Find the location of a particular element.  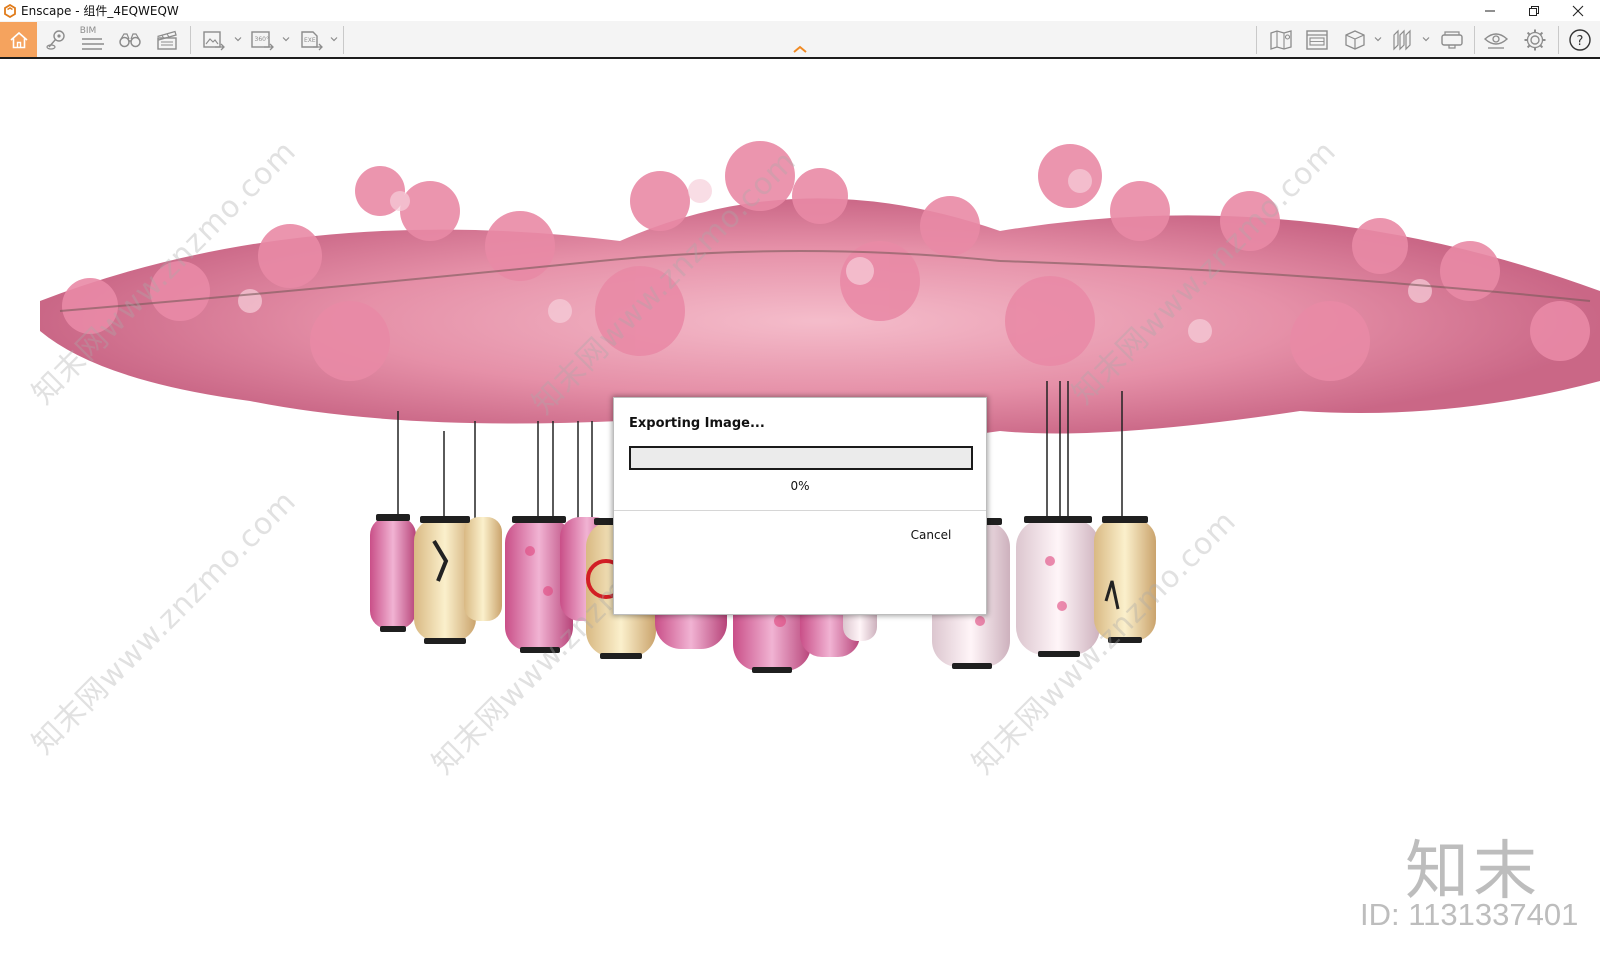

minimize-button is located at coordinates (1490, 10).